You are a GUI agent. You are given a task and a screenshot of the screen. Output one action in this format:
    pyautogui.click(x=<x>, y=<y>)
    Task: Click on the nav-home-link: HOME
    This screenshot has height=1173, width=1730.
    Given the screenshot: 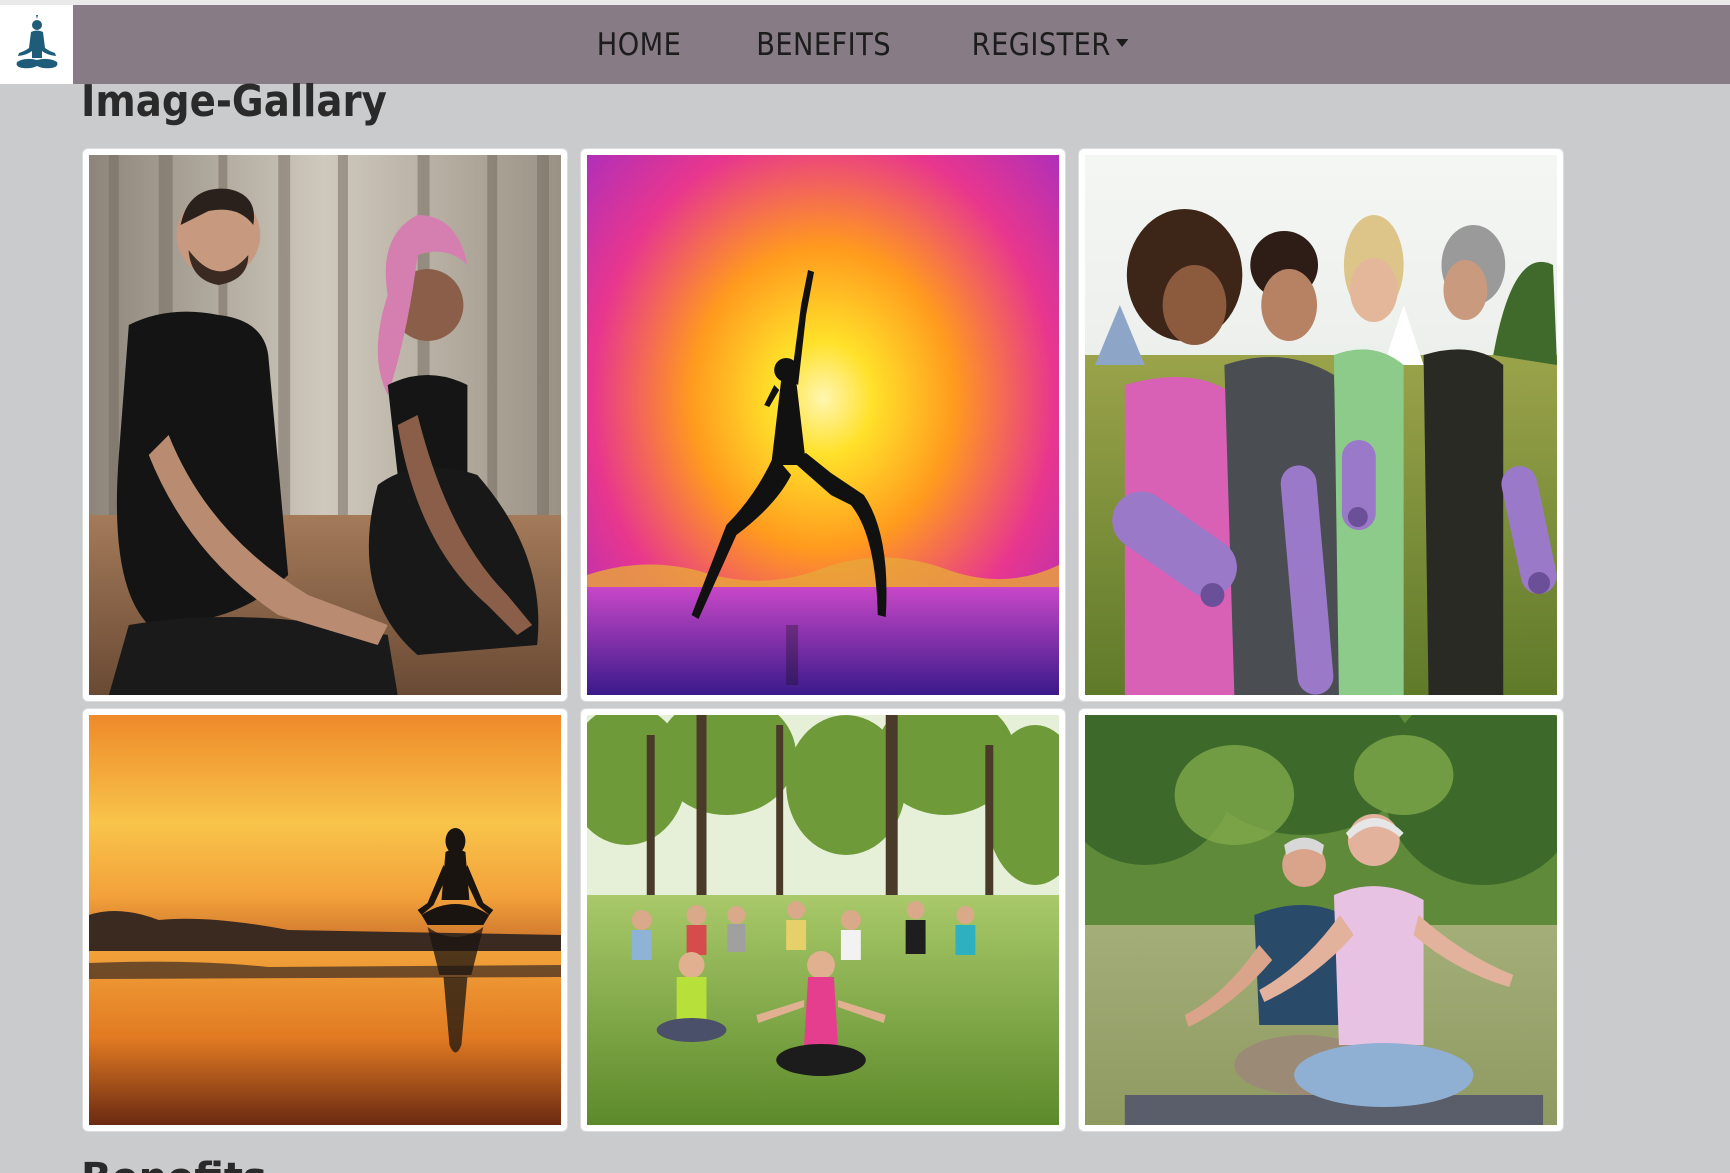 What is the action you would take?
    pyautogui.click(x=639, y=45)
    